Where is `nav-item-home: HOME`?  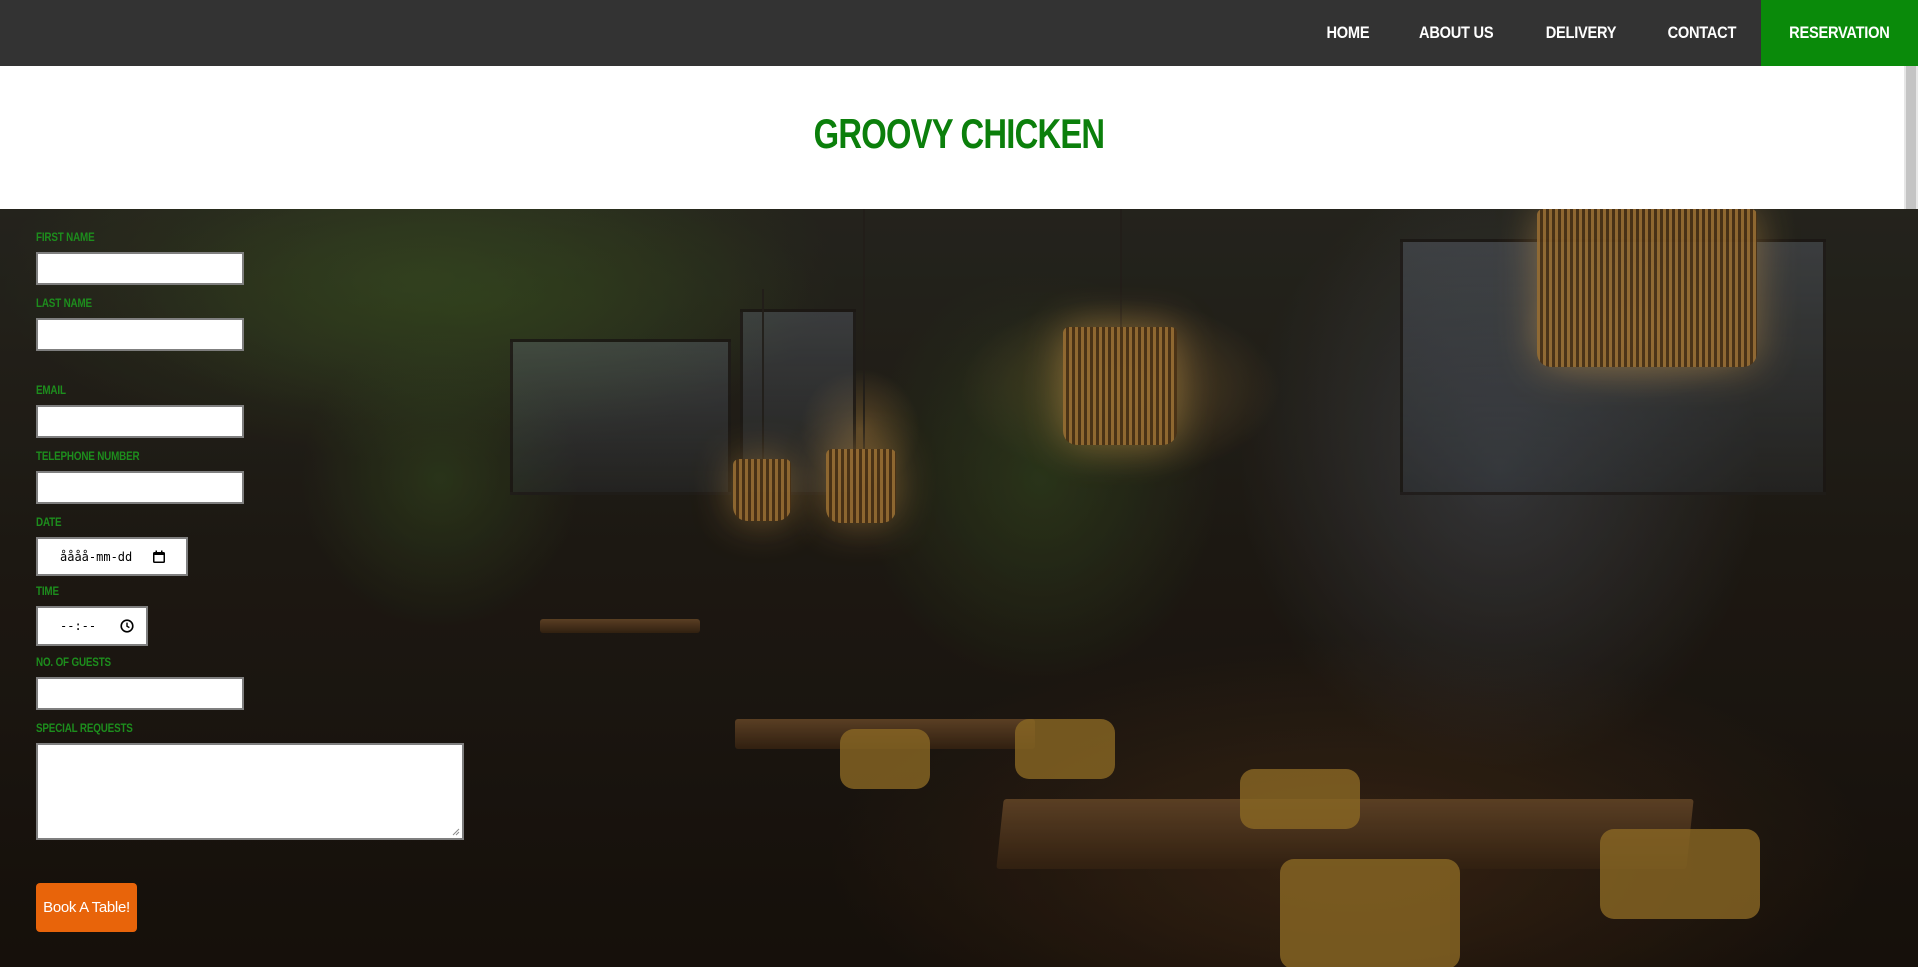
nav-item-home: HOME is located at coordinates (1348, 33).